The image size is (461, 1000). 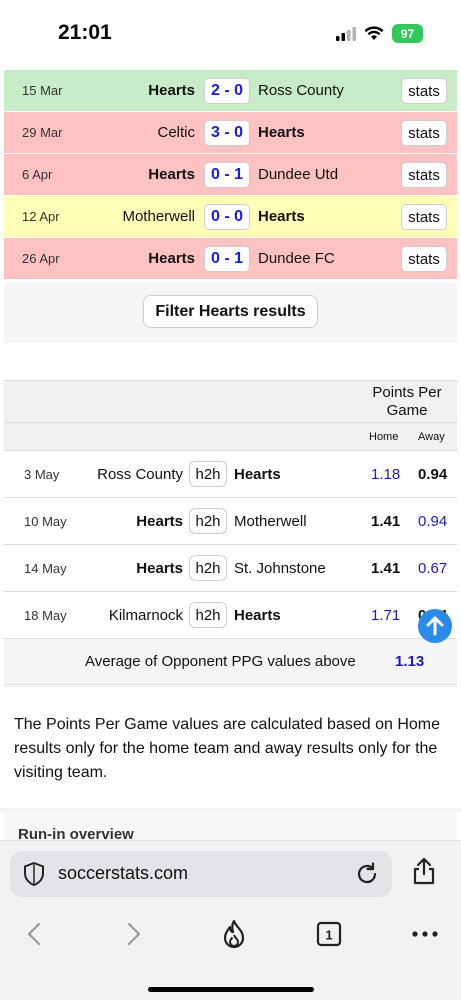 I want to click on result-score: 3 - 0, so click(x=227, y=133).